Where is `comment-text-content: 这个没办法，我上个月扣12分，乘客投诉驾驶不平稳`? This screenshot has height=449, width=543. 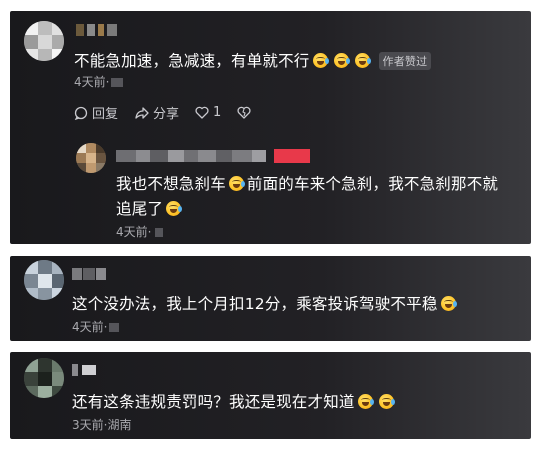
comment-text-content: 这个没办法，我上个月扣12分，乘客投诉驾驶不平稳 is located at coordinates (255, 304).